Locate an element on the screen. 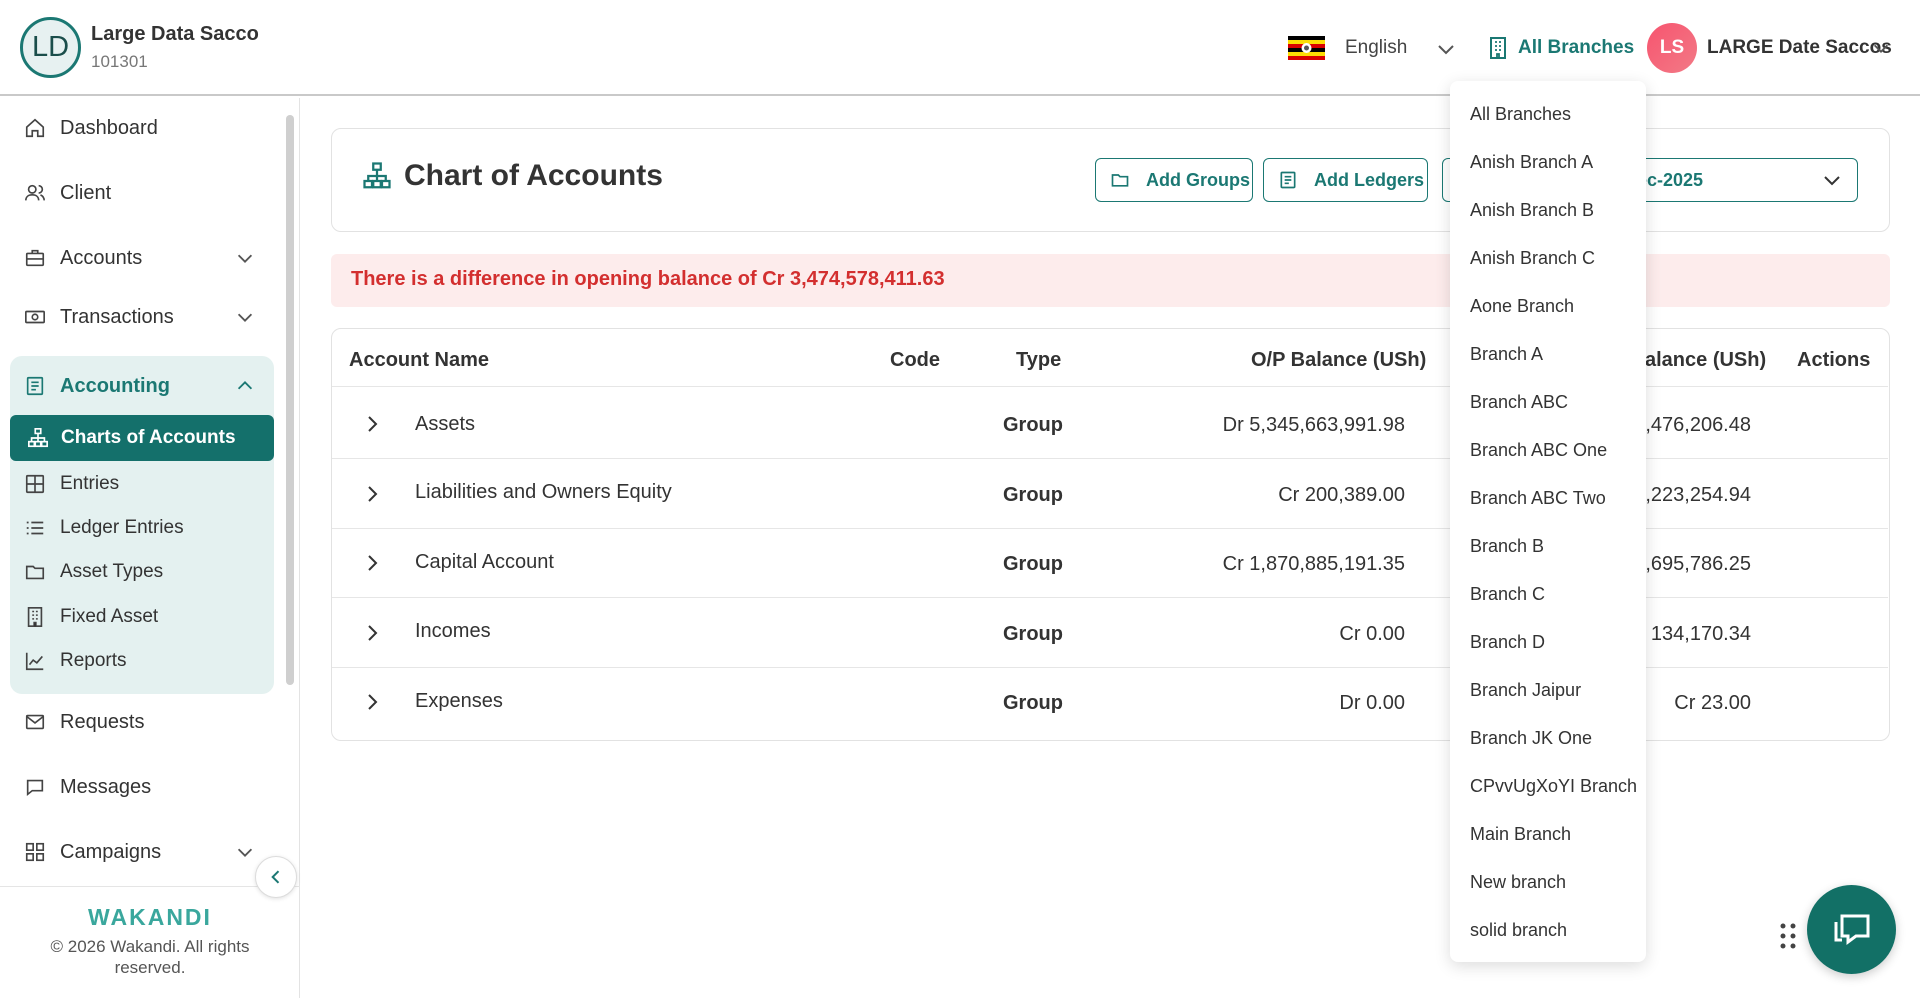 This screenshot has width=1920, height=998. page-title: Chart of Accounts is located at coordinates (512, 176).